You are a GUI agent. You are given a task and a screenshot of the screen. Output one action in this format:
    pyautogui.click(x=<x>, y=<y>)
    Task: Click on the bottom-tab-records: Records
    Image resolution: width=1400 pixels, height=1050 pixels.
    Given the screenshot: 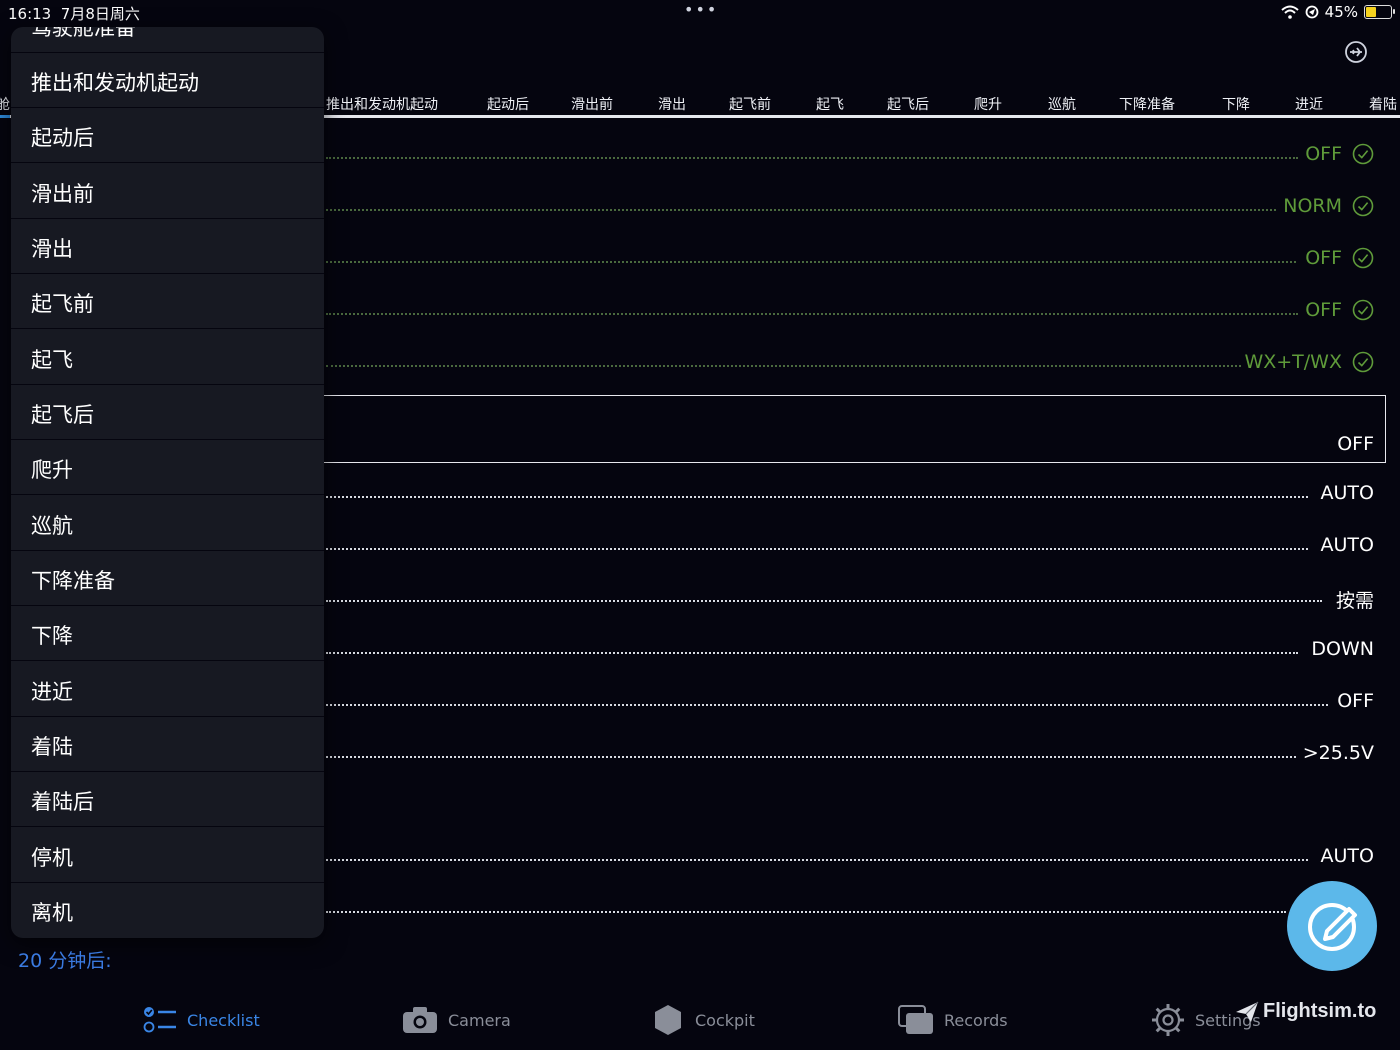 What is the action you would take?
    pyautogui.click(x=953, y=1020)
    